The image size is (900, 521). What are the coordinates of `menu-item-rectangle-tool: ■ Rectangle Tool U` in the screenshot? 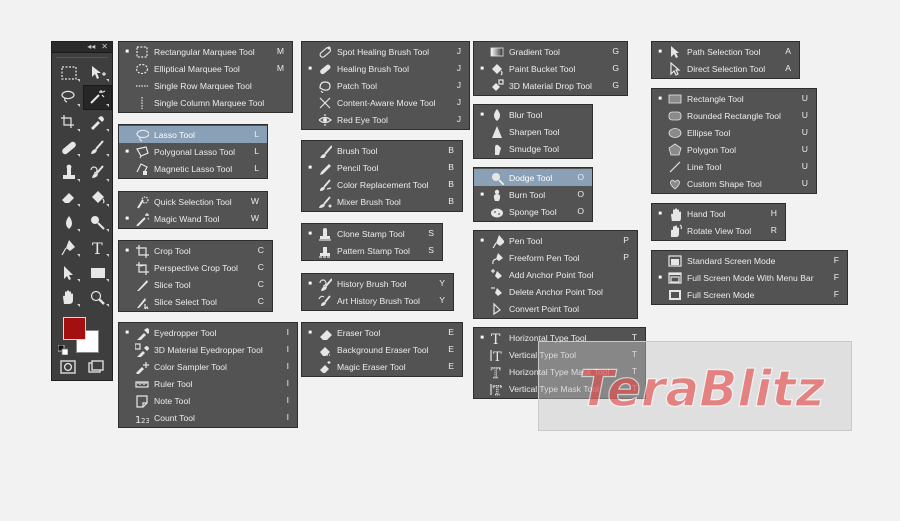 It's located at (734, 98).